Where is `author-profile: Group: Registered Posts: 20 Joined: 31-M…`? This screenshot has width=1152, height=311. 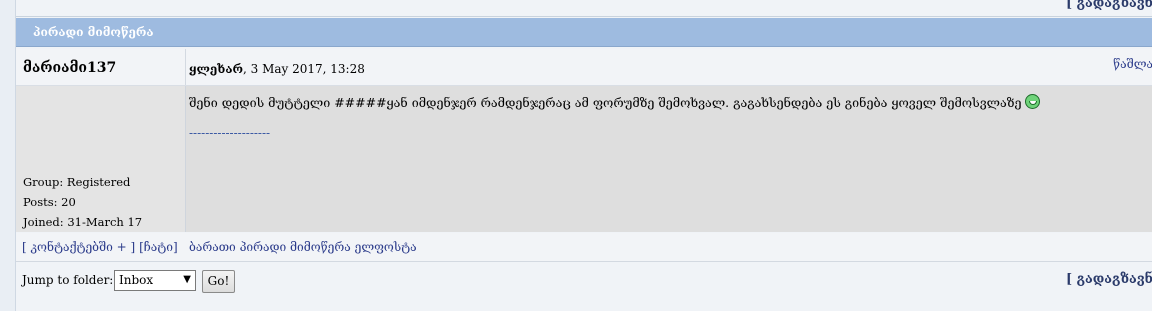
author-profile: Group: Registered Posts: 20 Joined: 31-M… is located at coordinates (82, 202).